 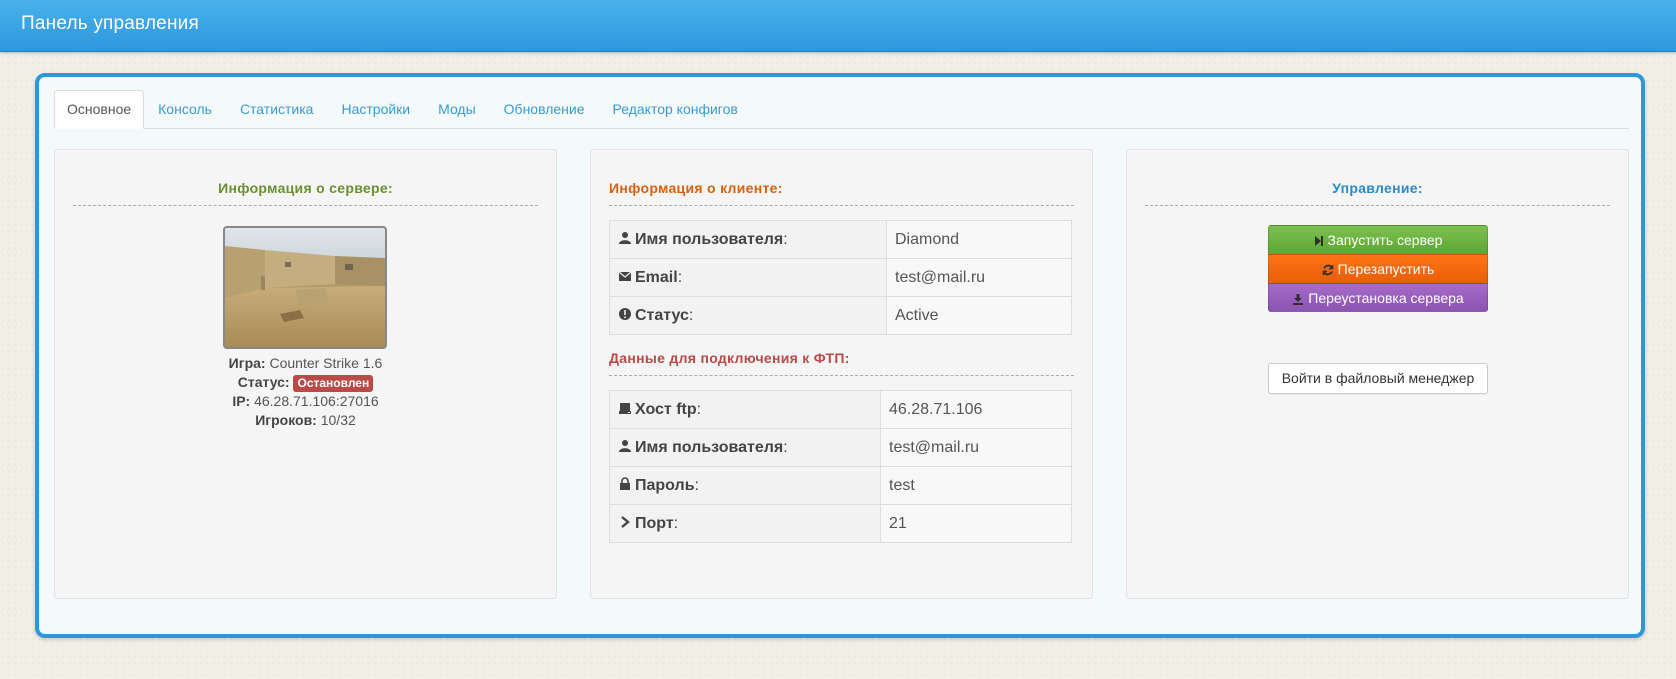 What do you see at coordinates (625, 521) in the screenshot?
I see `chevron-right-icon` at bounding box center [625, 521].